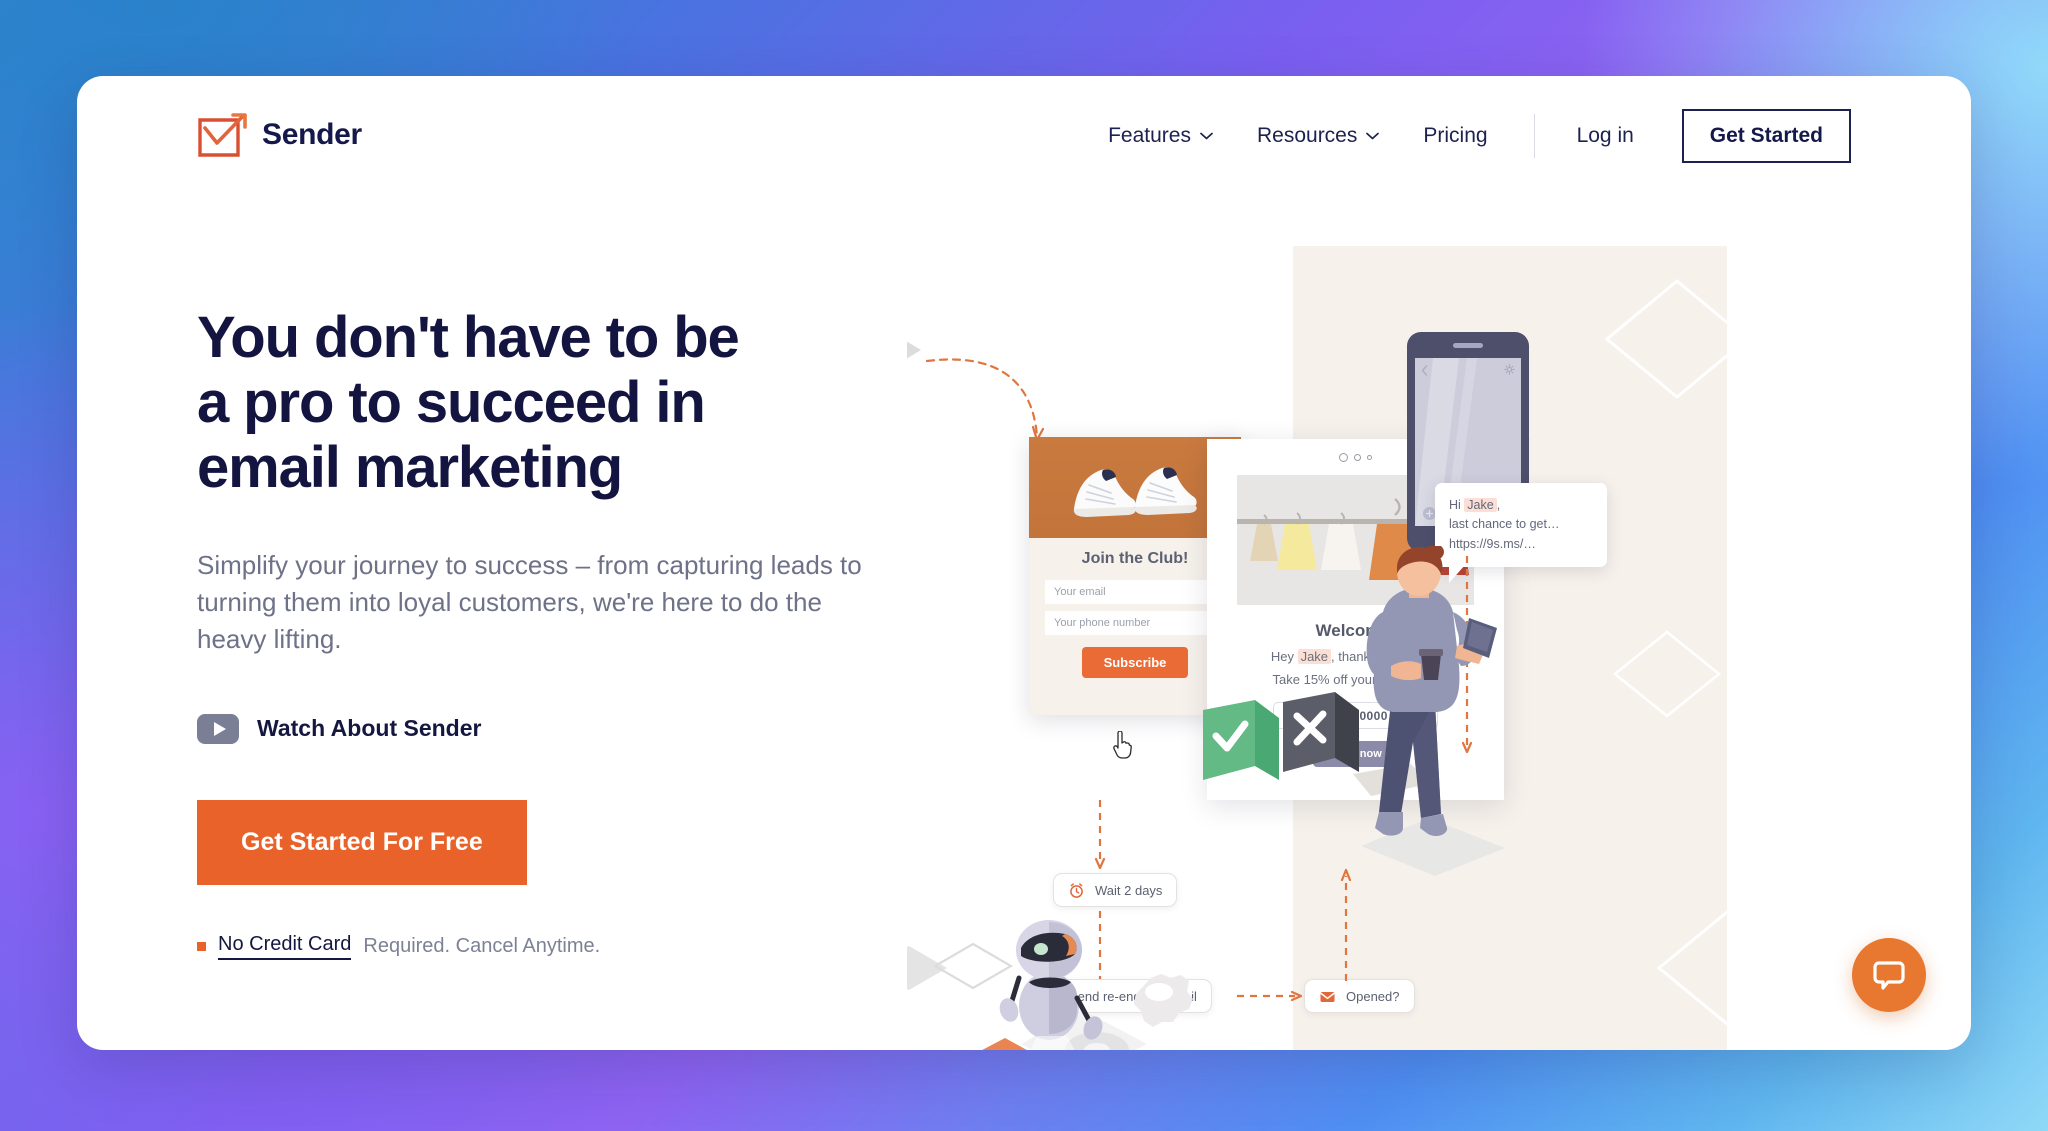 This screenshot has height=1131, width=2048. Describe the element at coordinates (222, 135) in the screenshot. I see `envelope-check-arrow-icon` at that location.